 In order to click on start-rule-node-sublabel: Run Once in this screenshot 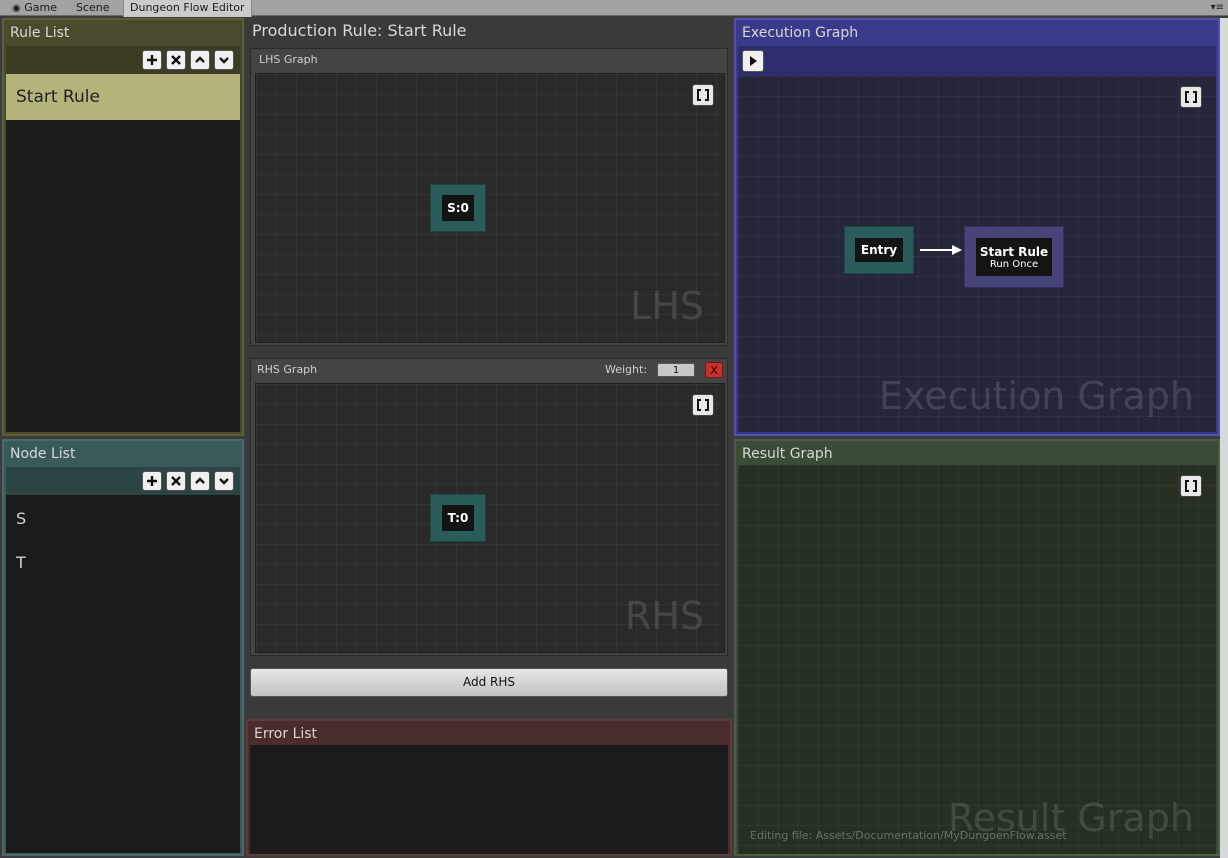, I will do `click(1014, 264)`.